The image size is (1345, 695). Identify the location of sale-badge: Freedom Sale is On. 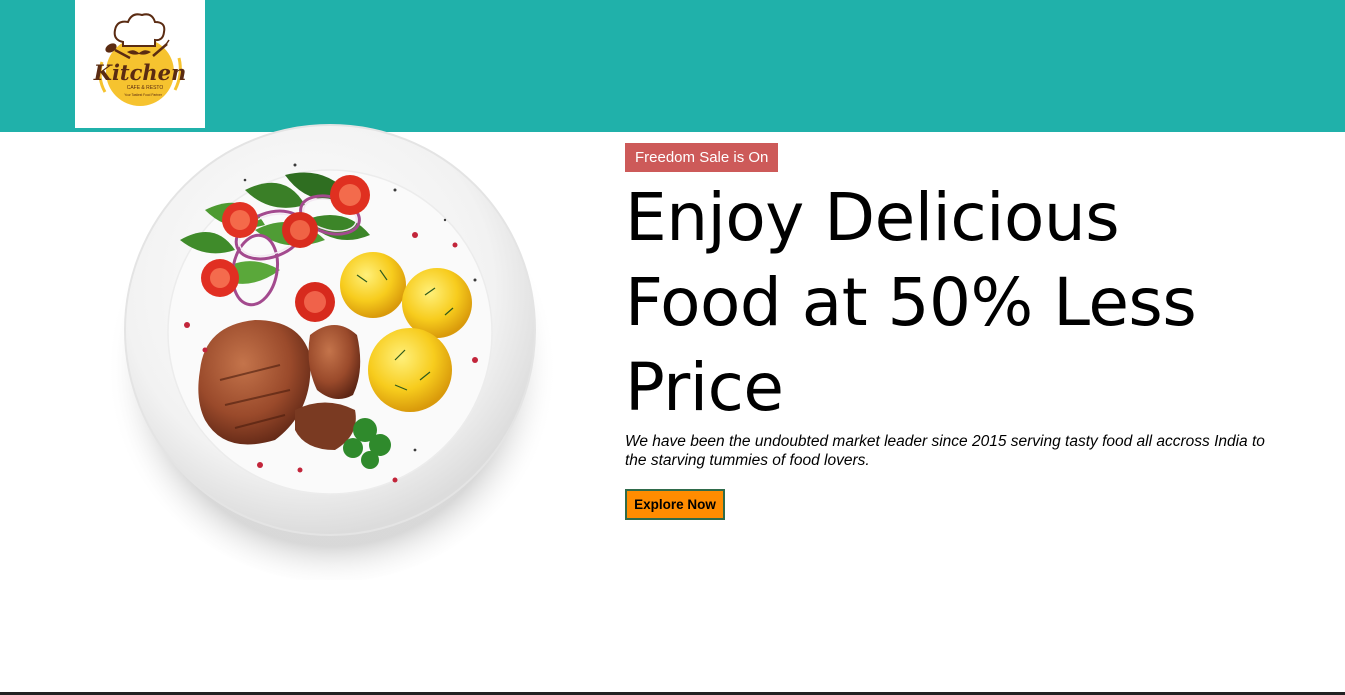
(702, 157).